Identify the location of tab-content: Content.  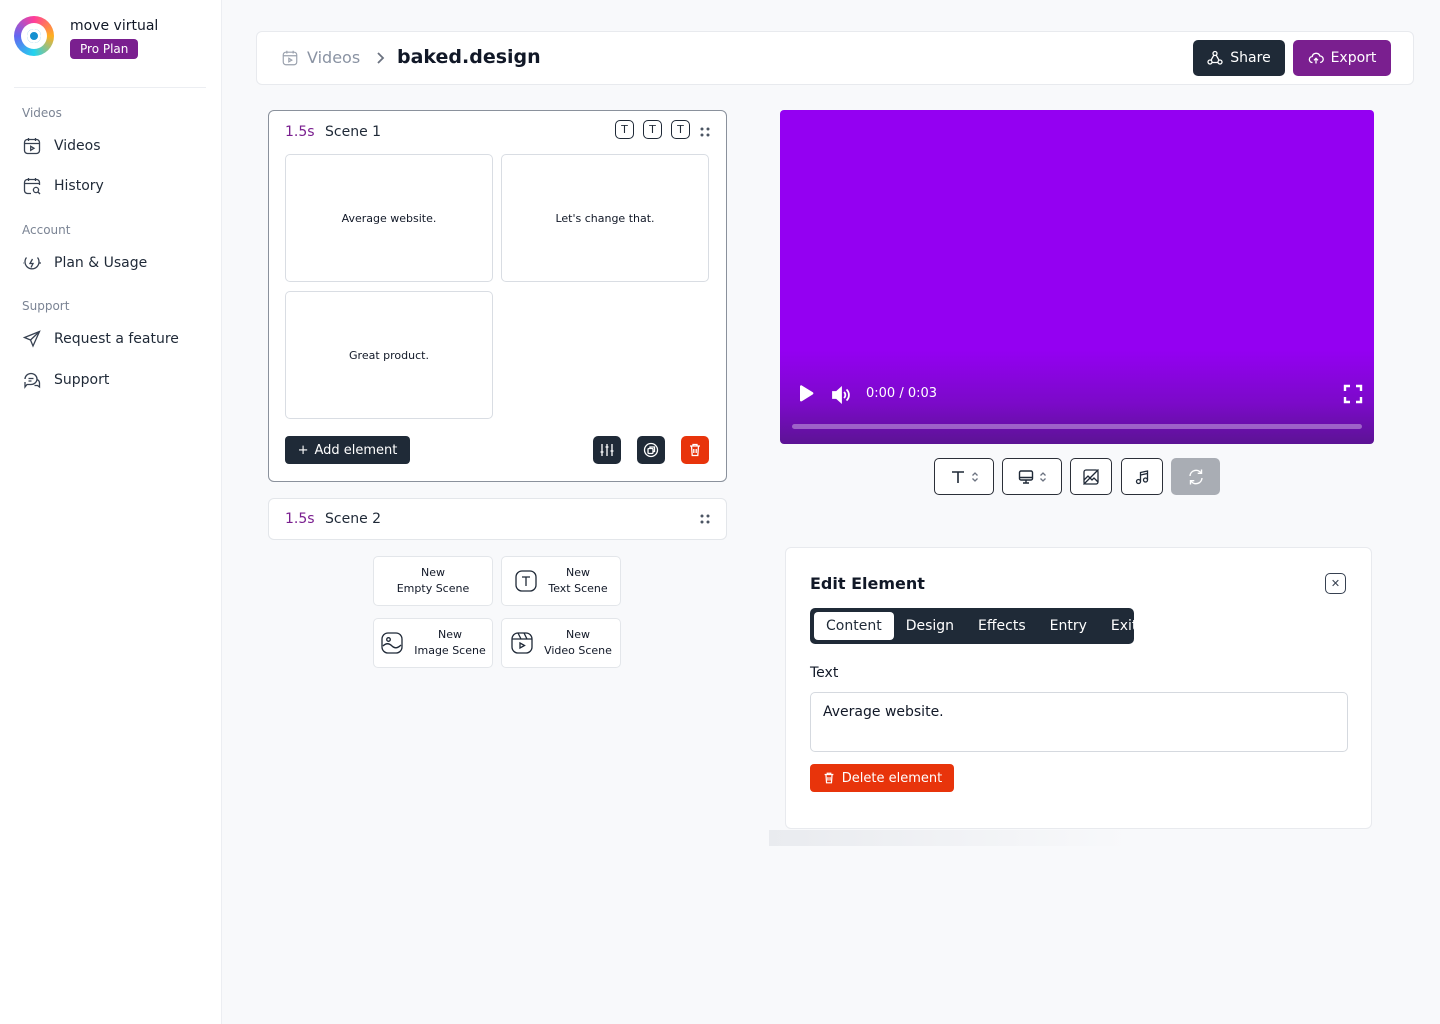
(854, 626).